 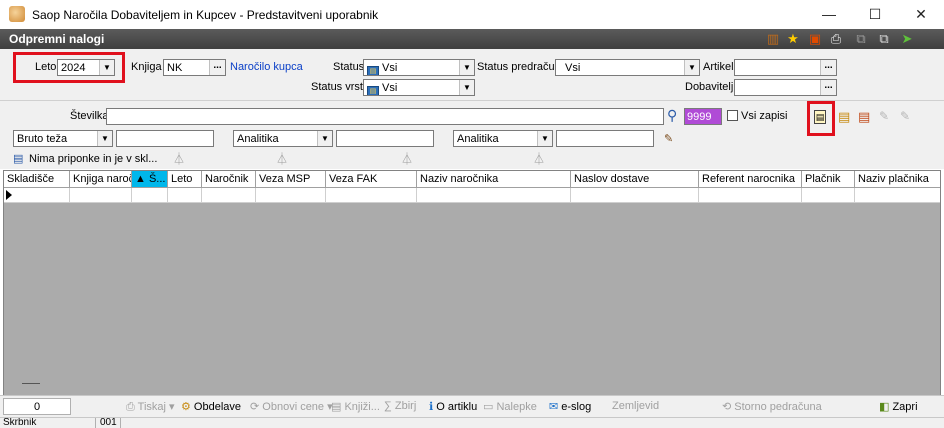 I want to click on stevilka-input, so click(x=385, y=116).